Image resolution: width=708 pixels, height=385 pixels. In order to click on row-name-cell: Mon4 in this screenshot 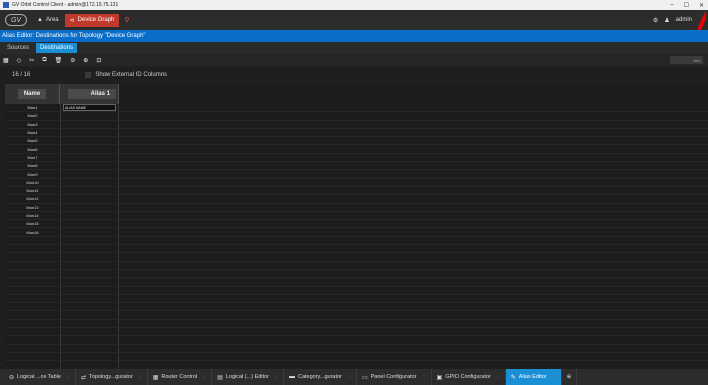, I will do `click(32, 133)`.